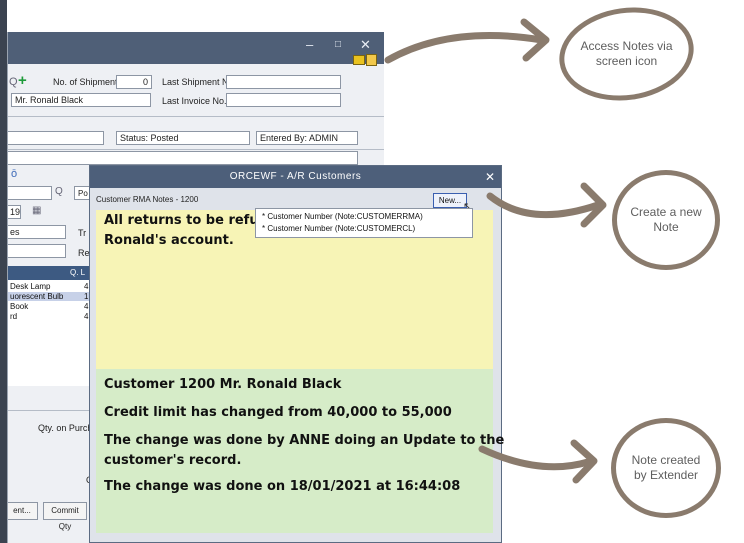  Describe the element at coordinates (626, 53) in the screenshot. I see `callout-text: Access Notes via screen icon` at that location.